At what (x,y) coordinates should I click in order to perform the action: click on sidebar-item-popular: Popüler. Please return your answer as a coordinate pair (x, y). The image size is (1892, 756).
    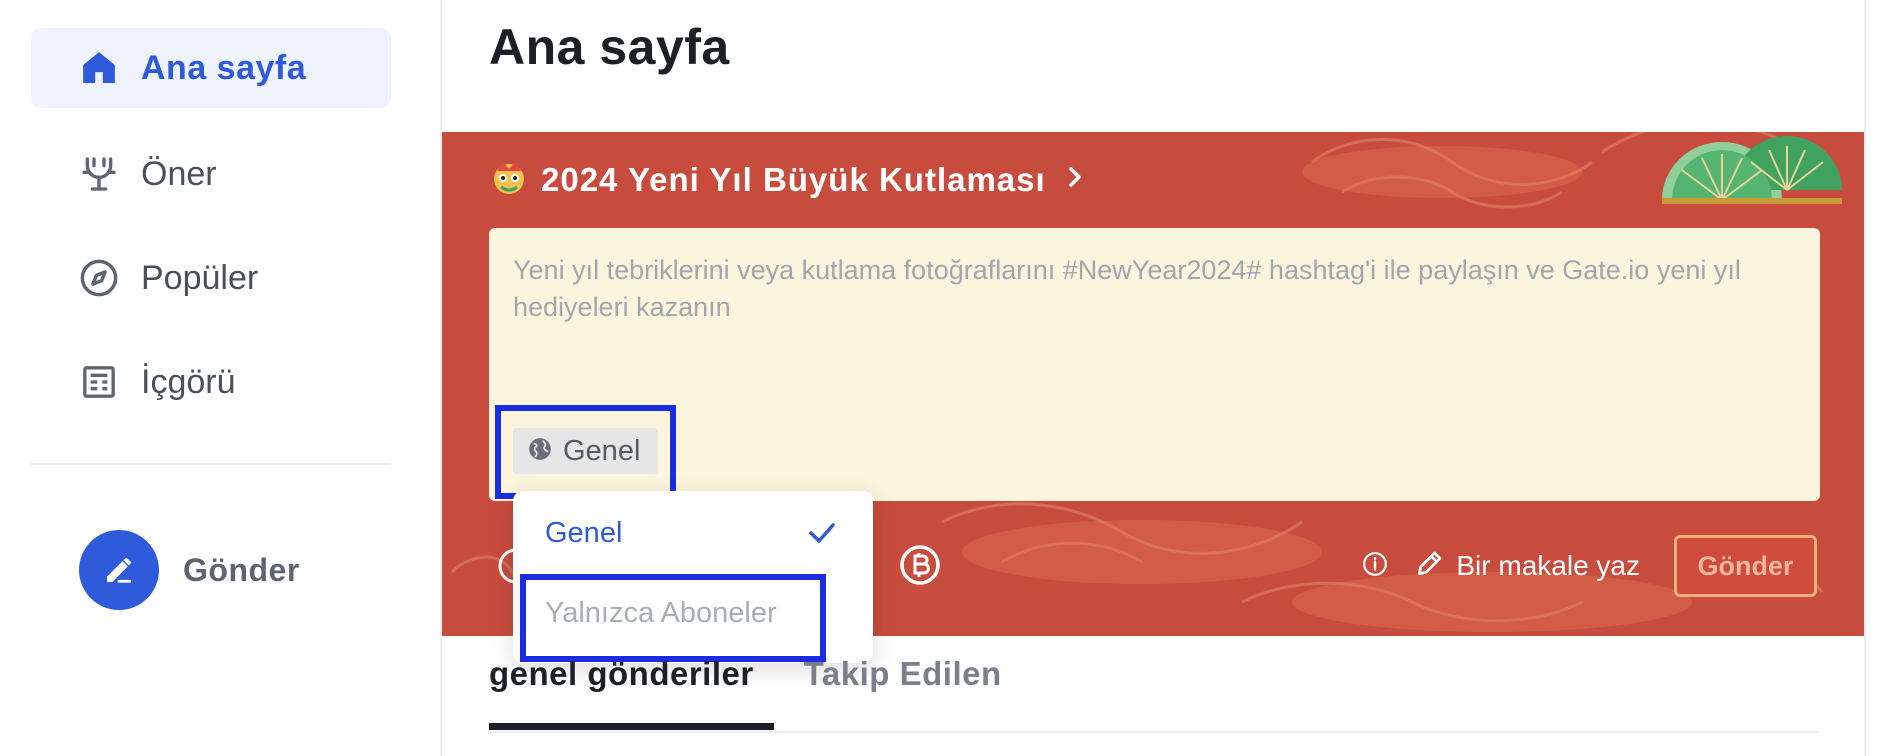
    Looking at the image, I should click on (211, 278).